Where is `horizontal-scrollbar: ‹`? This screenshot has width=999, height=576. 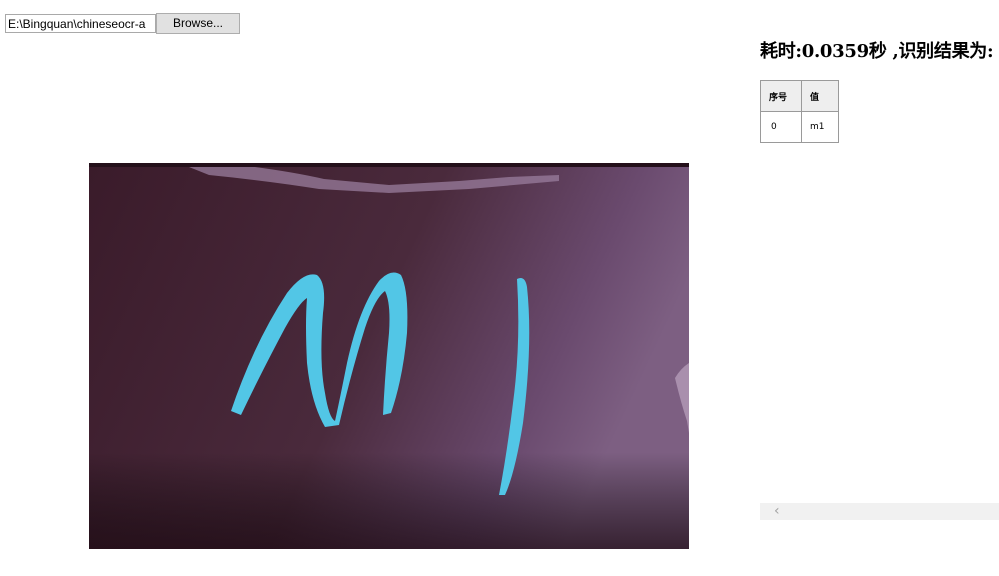
horizontal-scrollbar: ‹ is located at coordinates (879, 511).